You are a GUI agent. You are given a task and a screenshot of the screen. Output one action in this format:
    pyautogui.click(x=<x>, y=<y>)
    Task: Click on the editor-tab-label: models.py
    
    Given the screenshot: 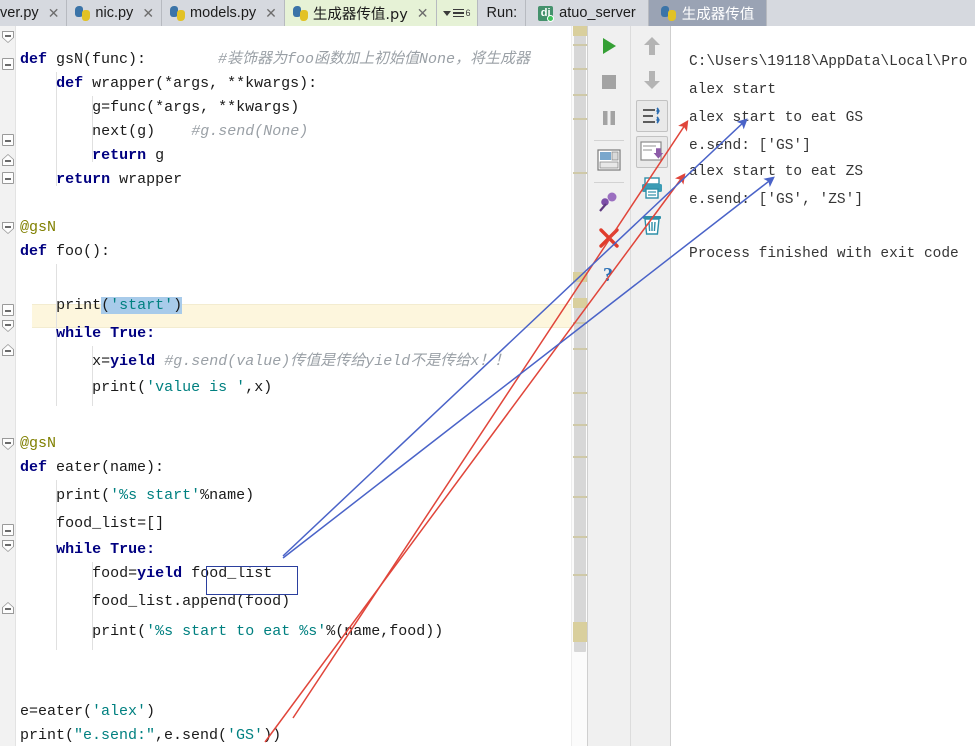 What is the action you would take?
    pyautogui.click(x=223, y=13)
    